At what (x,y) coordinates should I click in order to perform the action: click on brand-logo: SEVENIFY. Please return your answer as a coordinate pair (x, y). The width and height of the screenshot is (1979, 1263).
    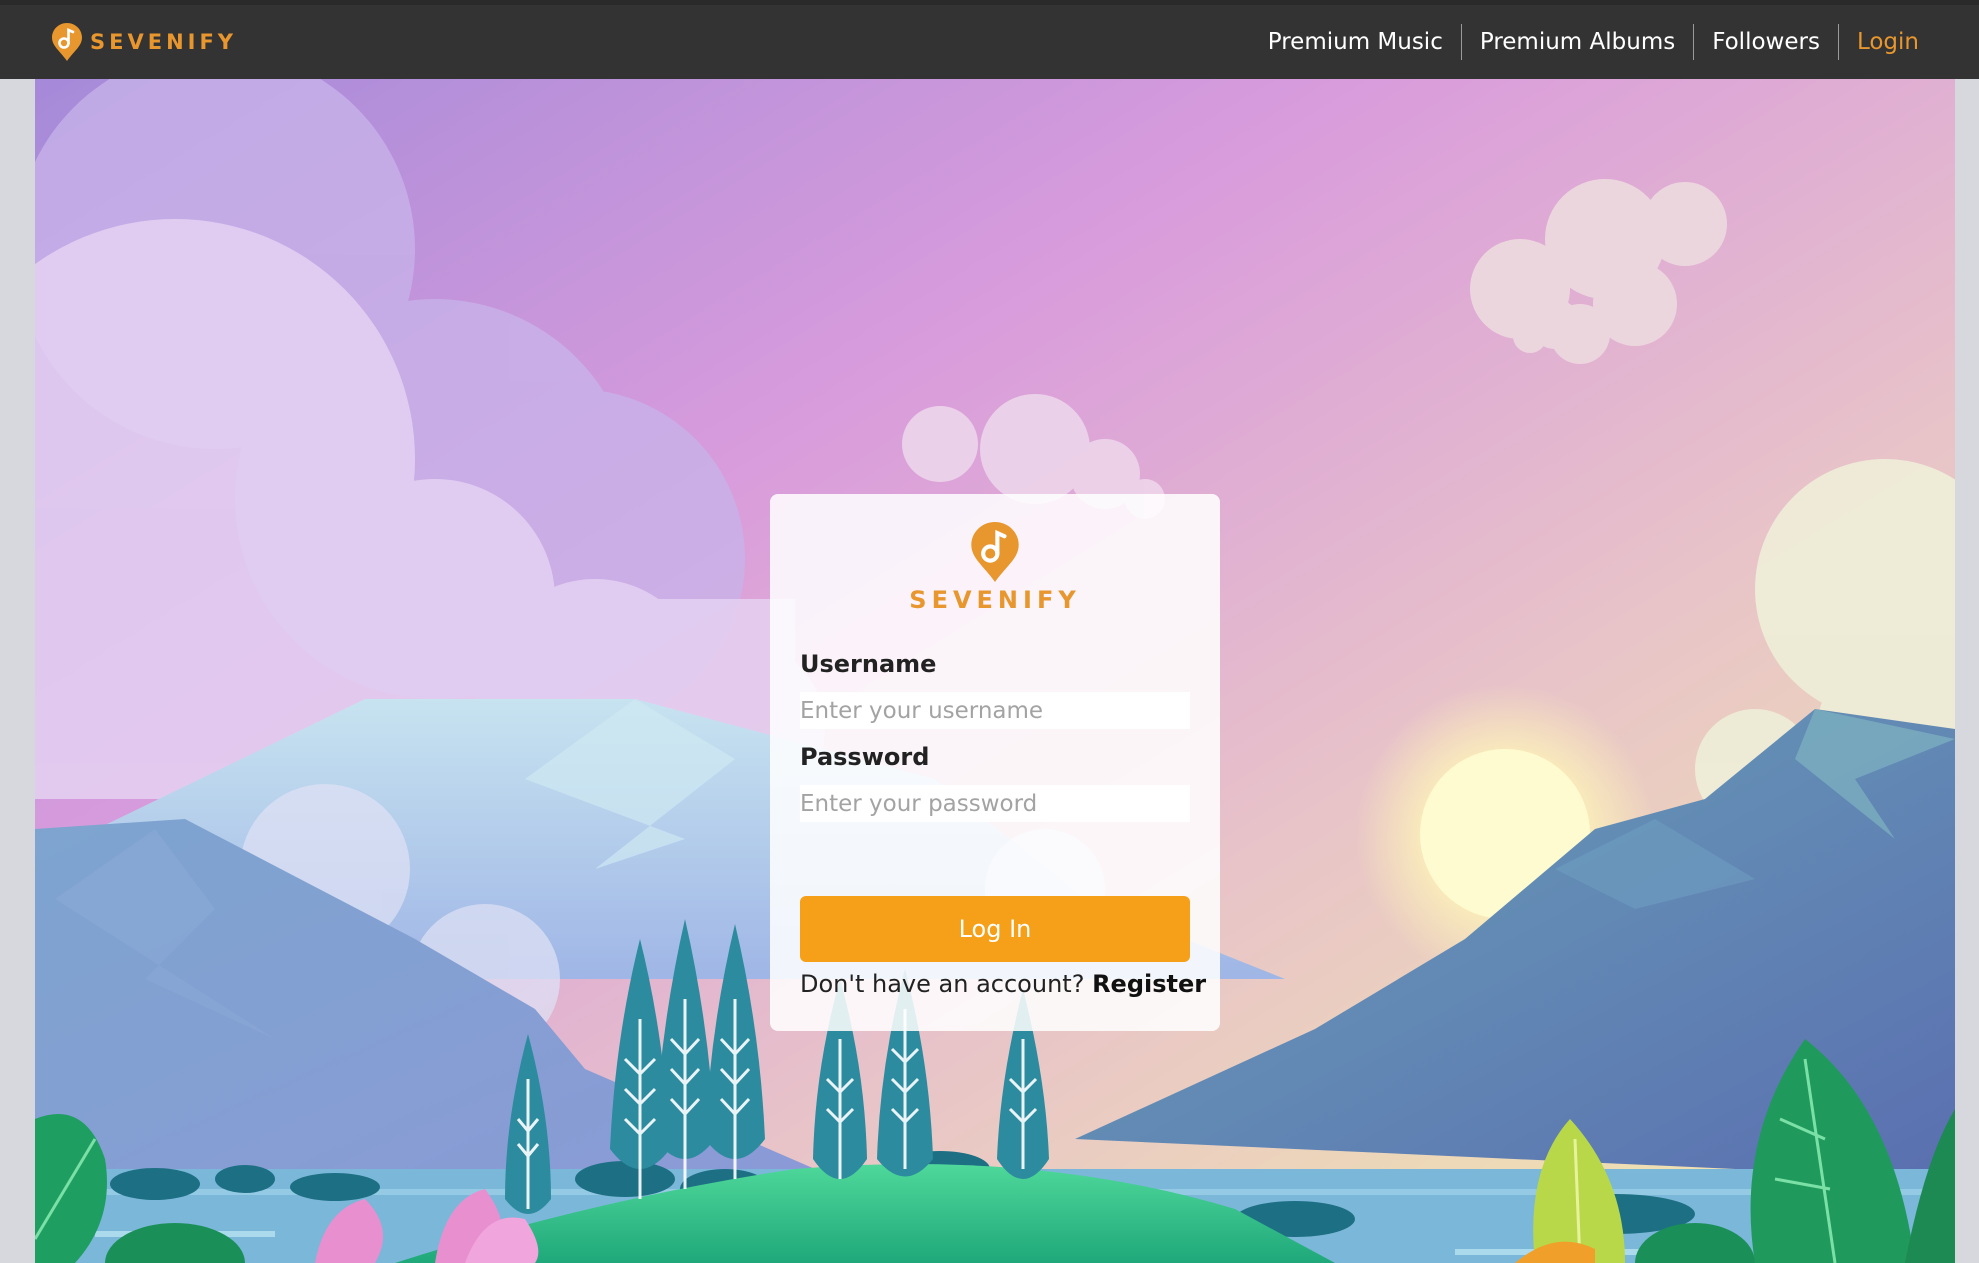
    Looking at the image, I should click on (144, 42).